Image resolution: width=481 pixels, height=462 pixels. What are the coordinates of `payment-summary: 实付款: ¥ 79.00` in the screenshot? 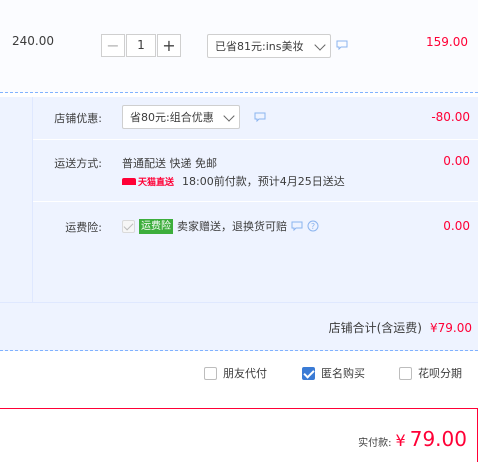 It's located at (239, 435).